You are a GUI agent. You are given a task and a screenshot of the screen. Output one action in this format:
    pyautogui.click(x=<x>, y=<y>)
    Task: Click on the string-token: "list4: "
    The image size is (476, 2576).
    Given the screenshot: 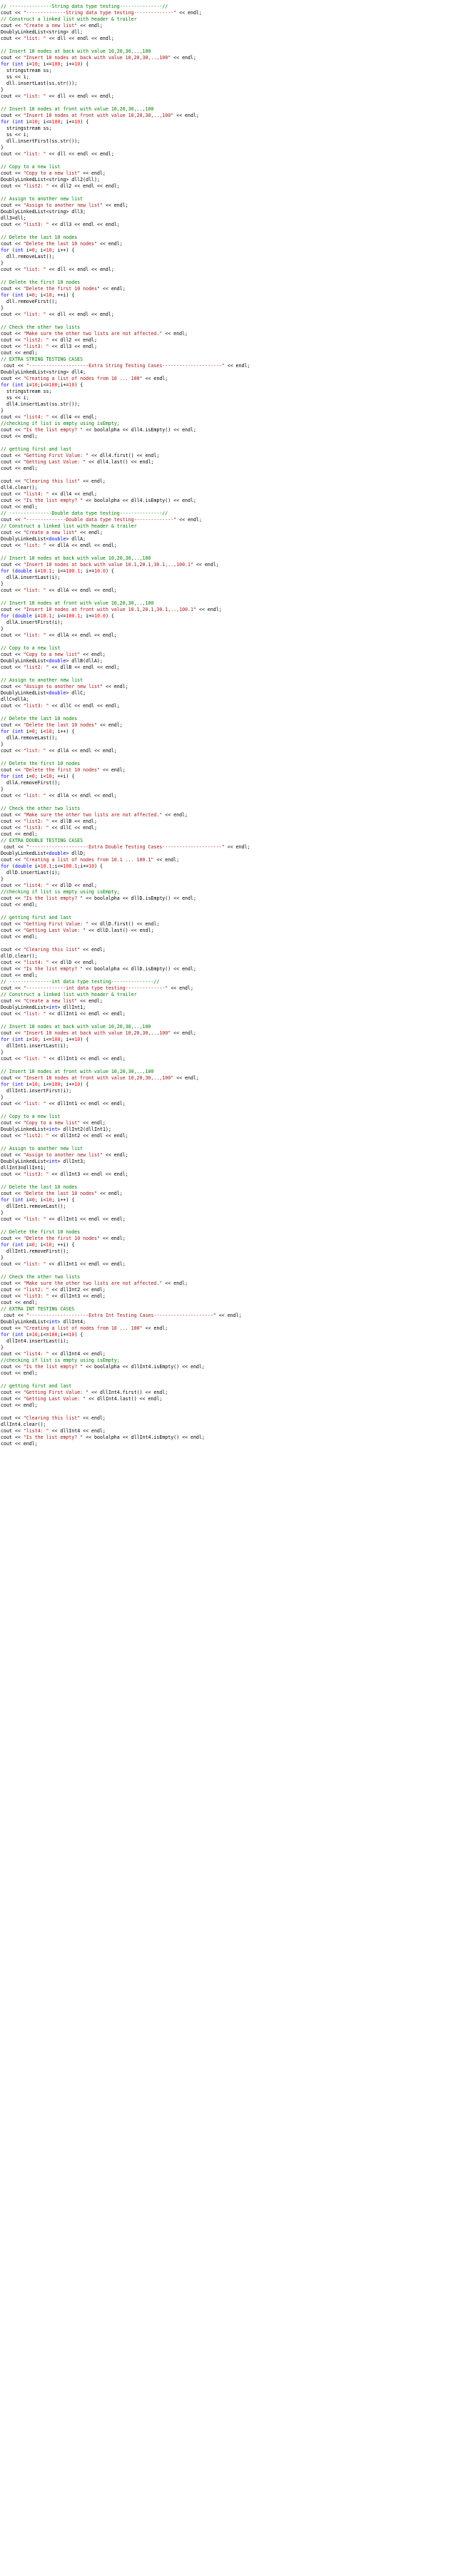 What is the action you would take?
    pyautogui.click(x=36, y=417)
    